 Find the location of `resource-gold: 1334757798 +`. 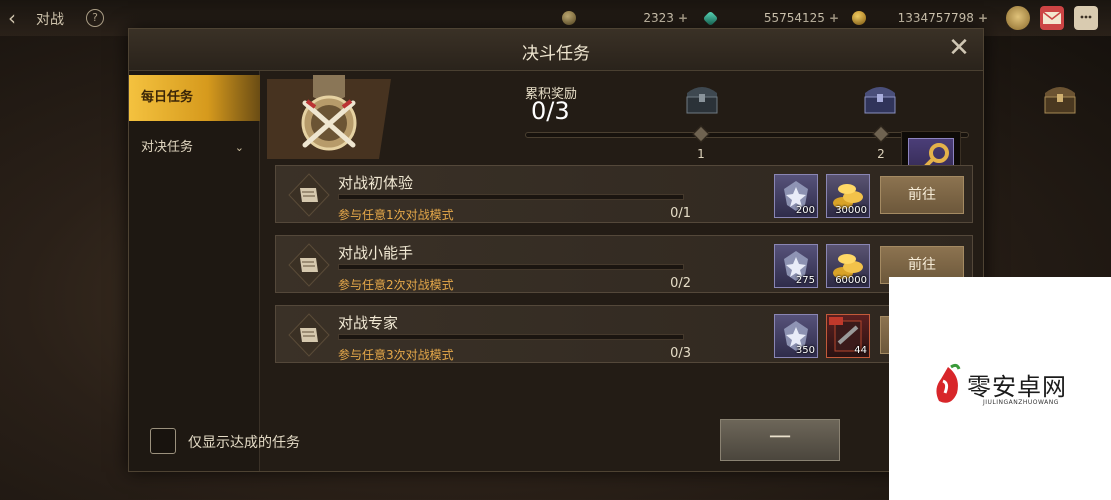

resource-gold: 1334757798 + is located at coordinates (920, 18).